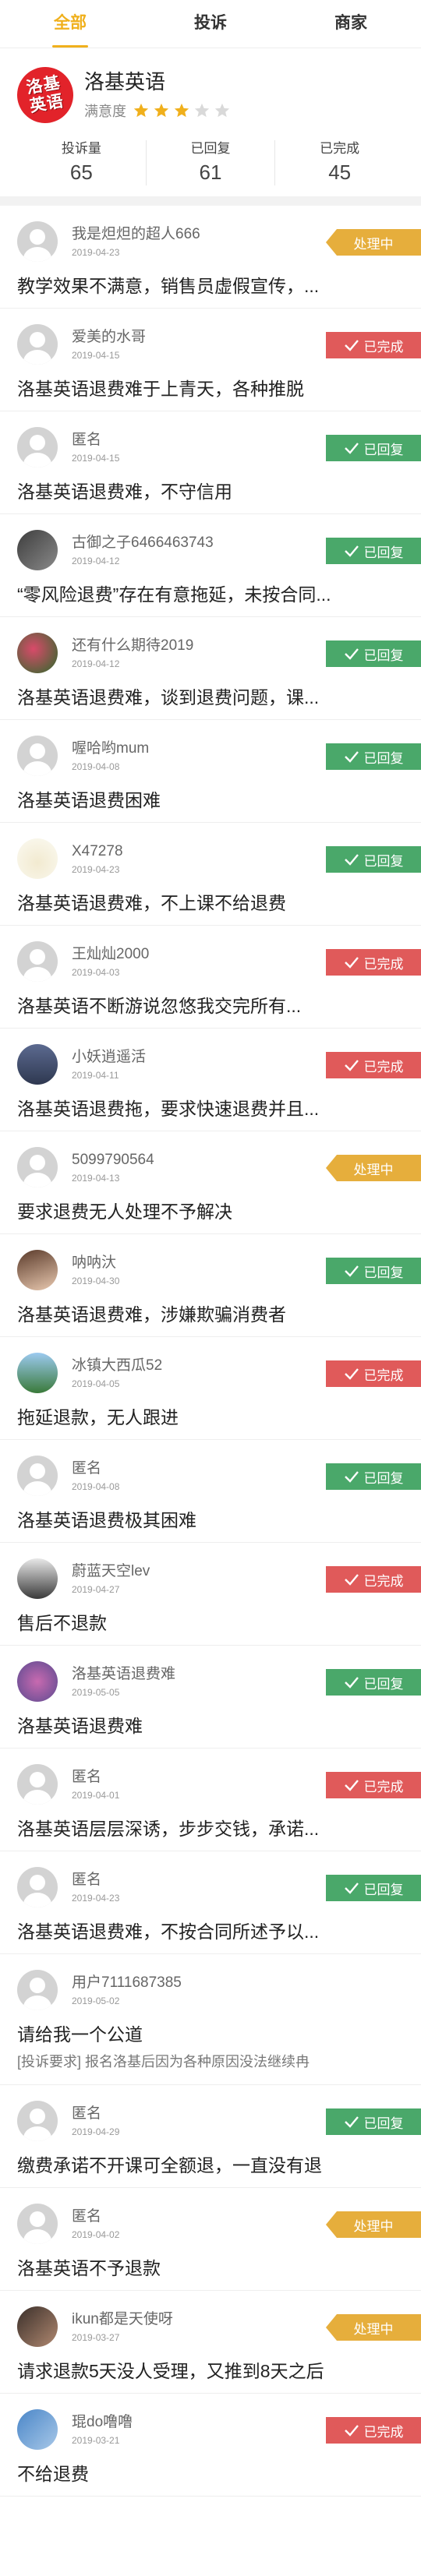 The height and width of the screenshot is (2576, 421). I want to click on complaint-item: ikun都是天使呀 2019-03-27 处理中 请求退款5天没人受理，又推到8天之后, so click(210, 2342).